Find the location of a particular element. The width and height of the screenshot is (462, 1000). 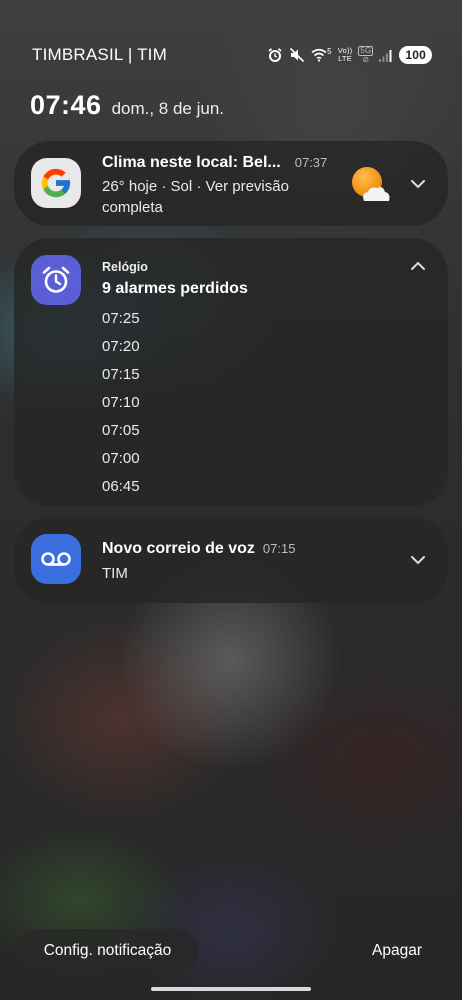

notification-time: 07:37 is located at coordinates (311, 162).